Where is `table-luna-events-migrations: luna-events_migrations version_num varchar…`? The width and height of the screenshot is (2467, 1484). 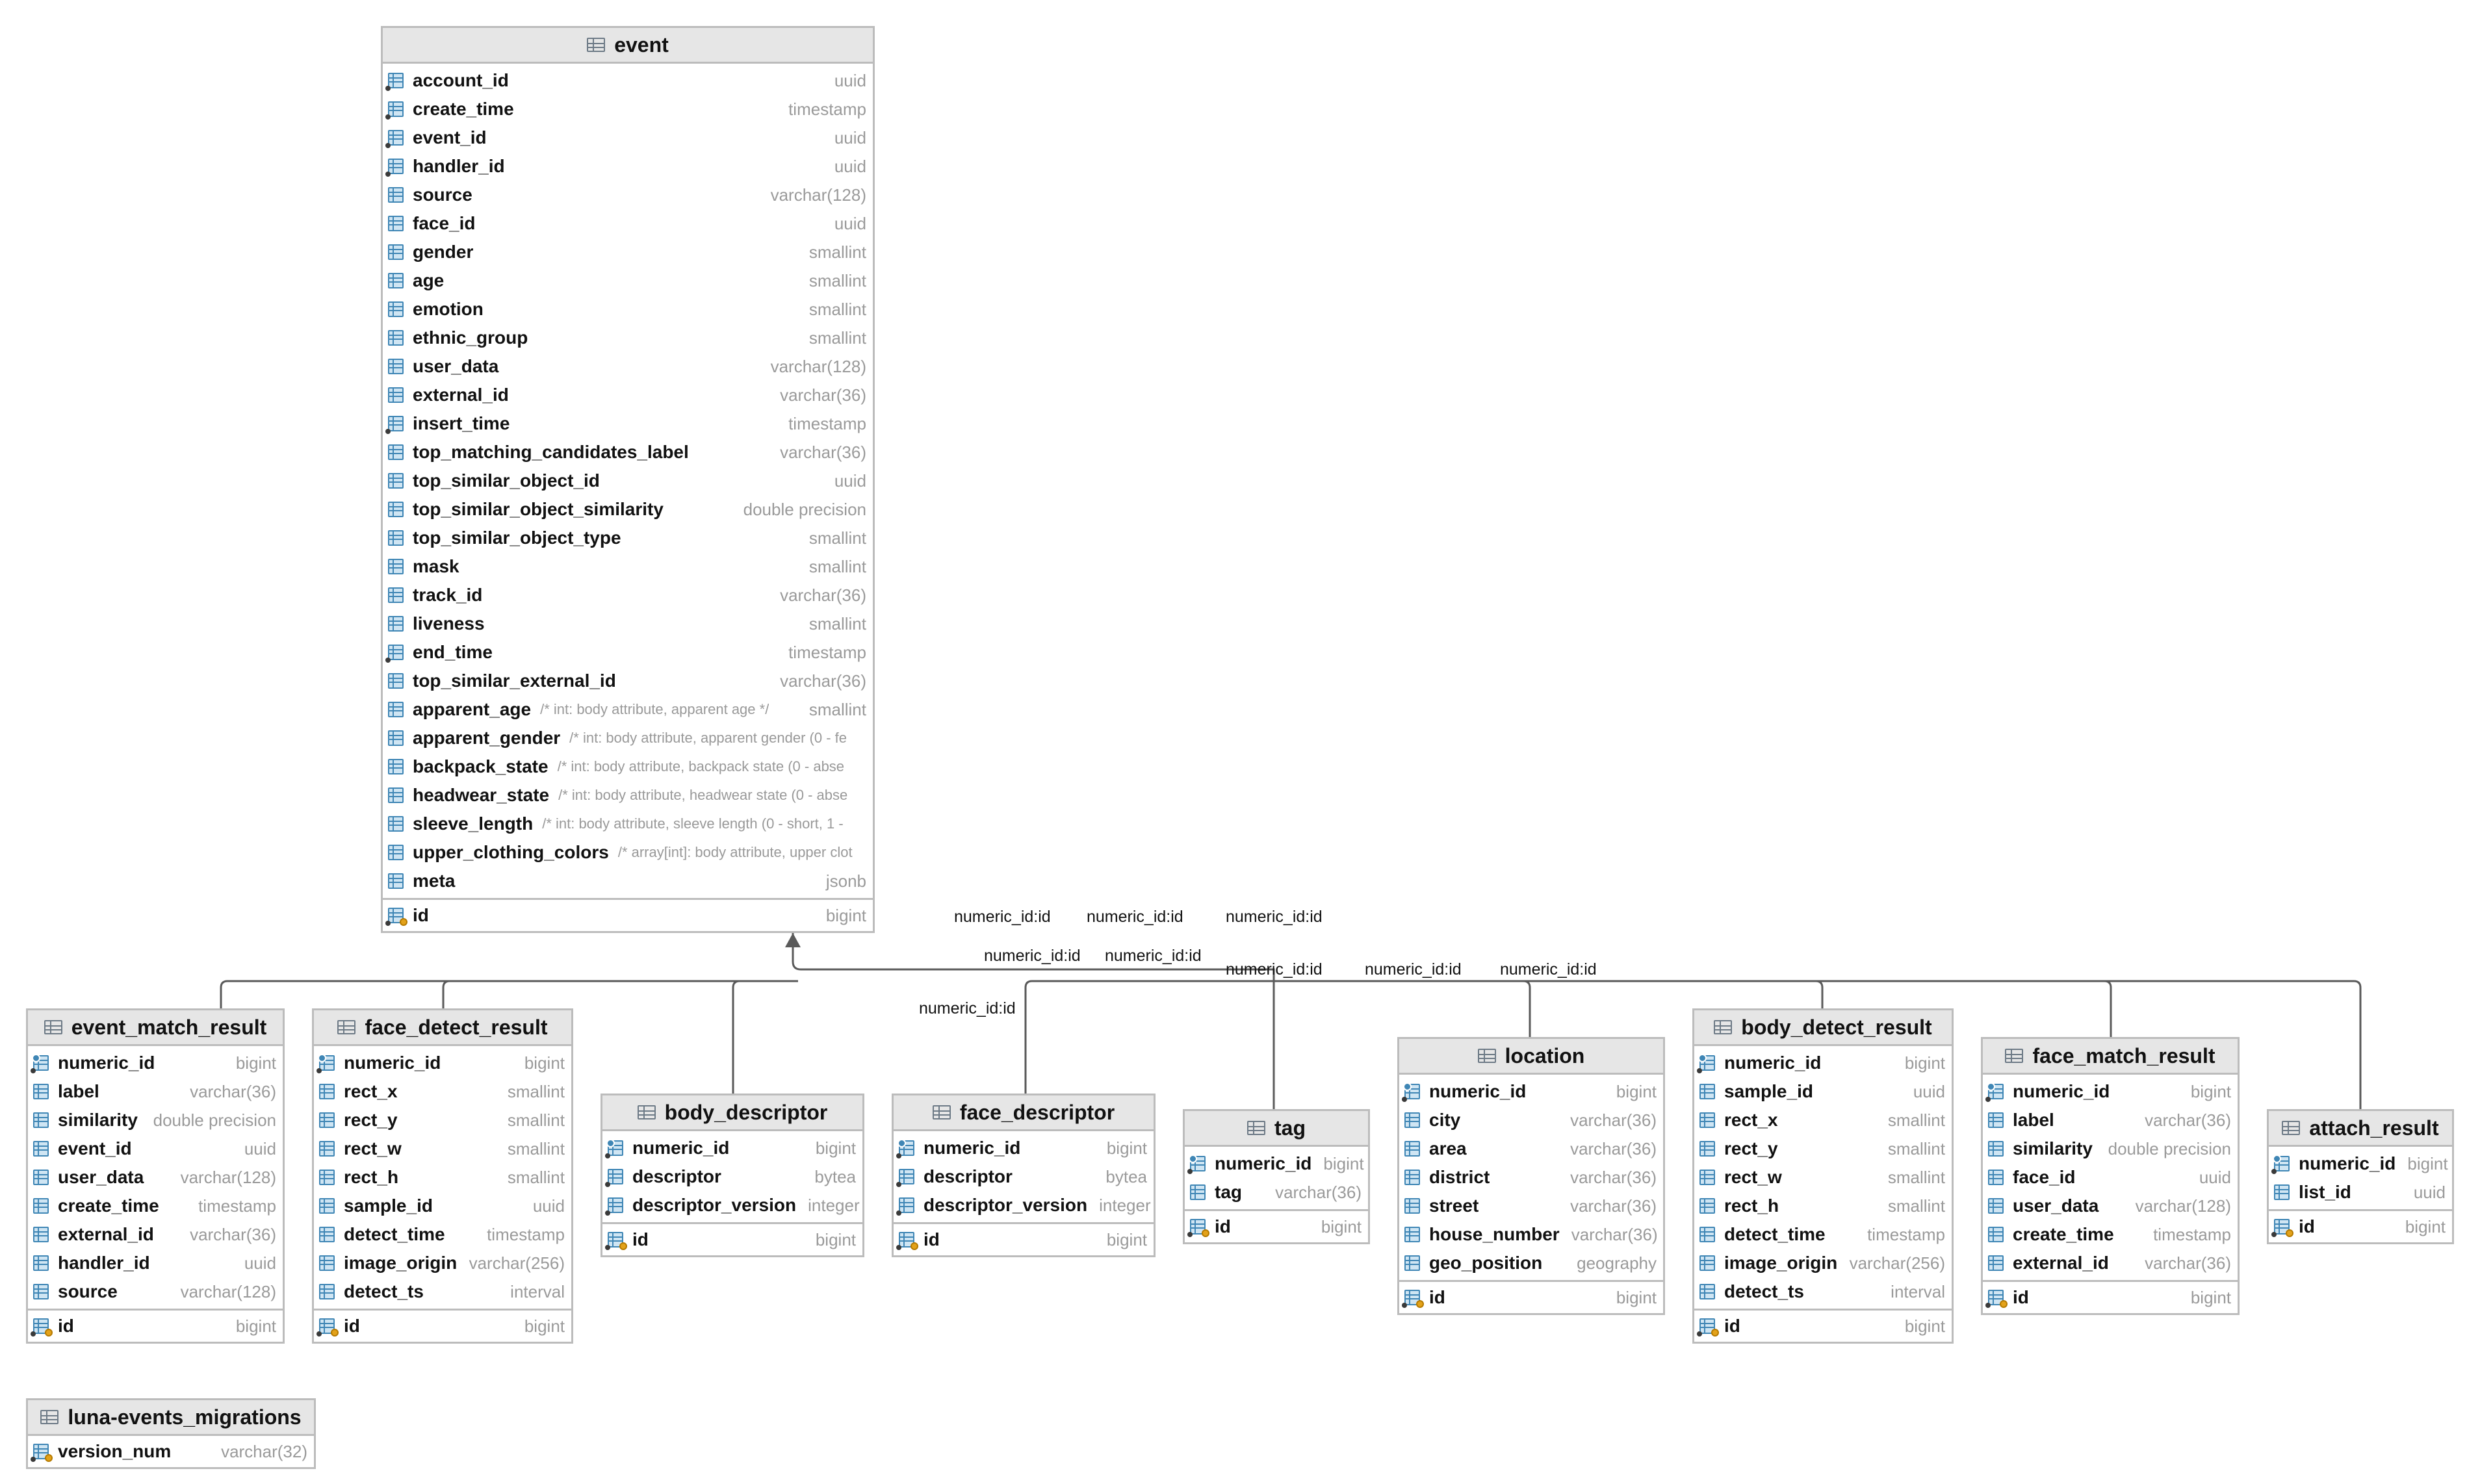 table-luna-events-migrations: luna-events_migrations version_num varchar… is located at coordinates (171, 1433).